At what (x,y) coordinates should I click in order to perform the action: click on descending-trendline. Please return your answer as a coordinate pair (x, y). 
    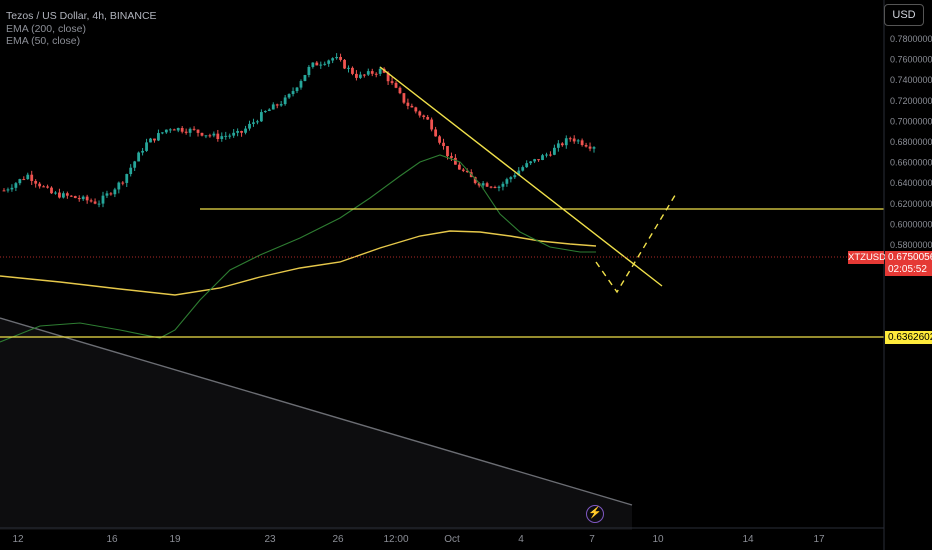
    Looking at the image, I should click on (521, 176).